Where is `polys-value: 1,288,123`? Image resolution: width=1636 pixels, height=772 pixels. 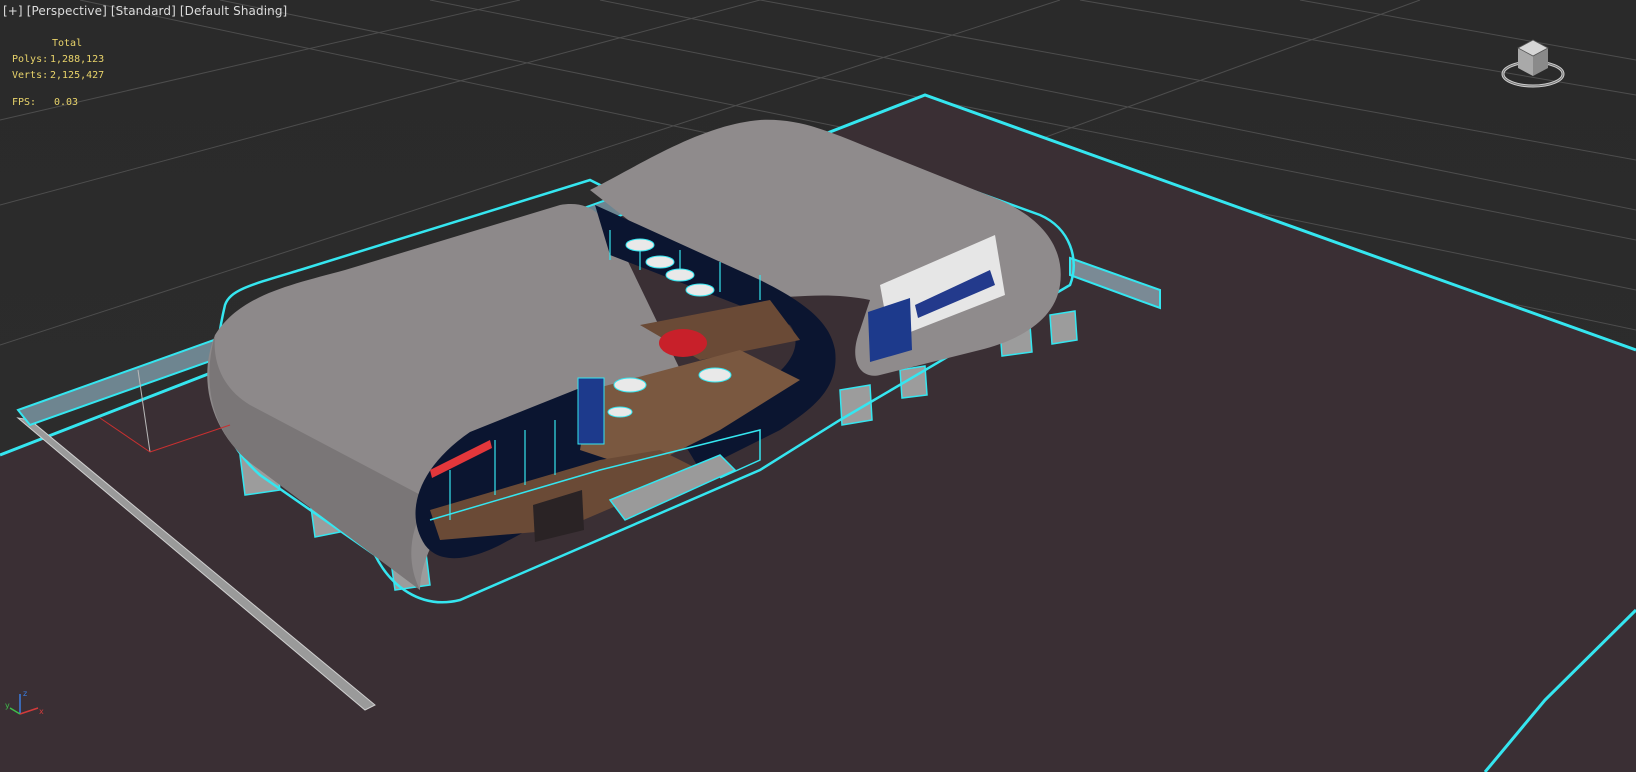 polys-value: 1,288,123 is located at coordinates (77, 59).